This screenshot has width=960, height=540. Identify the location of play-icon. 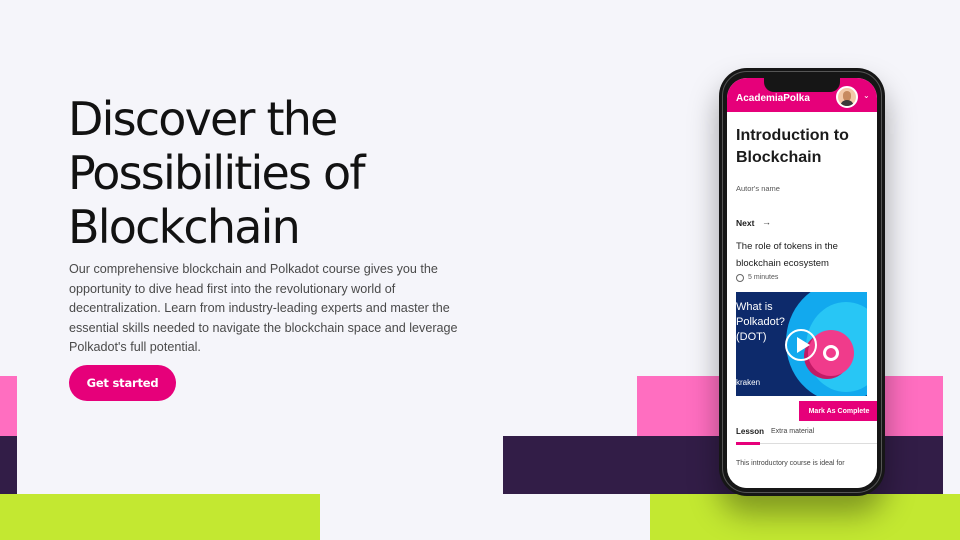
(801, 345).